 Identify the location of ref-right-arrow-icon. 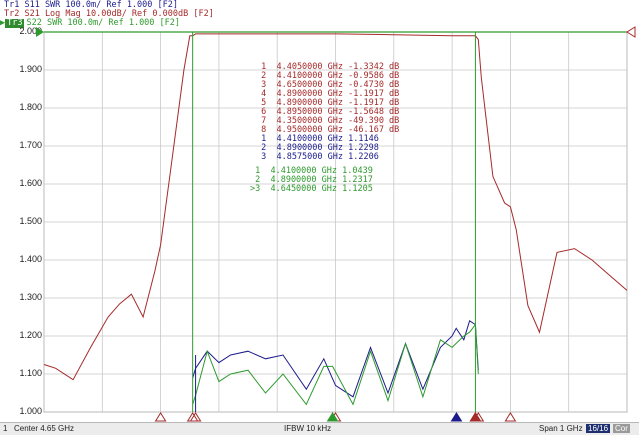
(631, 32).